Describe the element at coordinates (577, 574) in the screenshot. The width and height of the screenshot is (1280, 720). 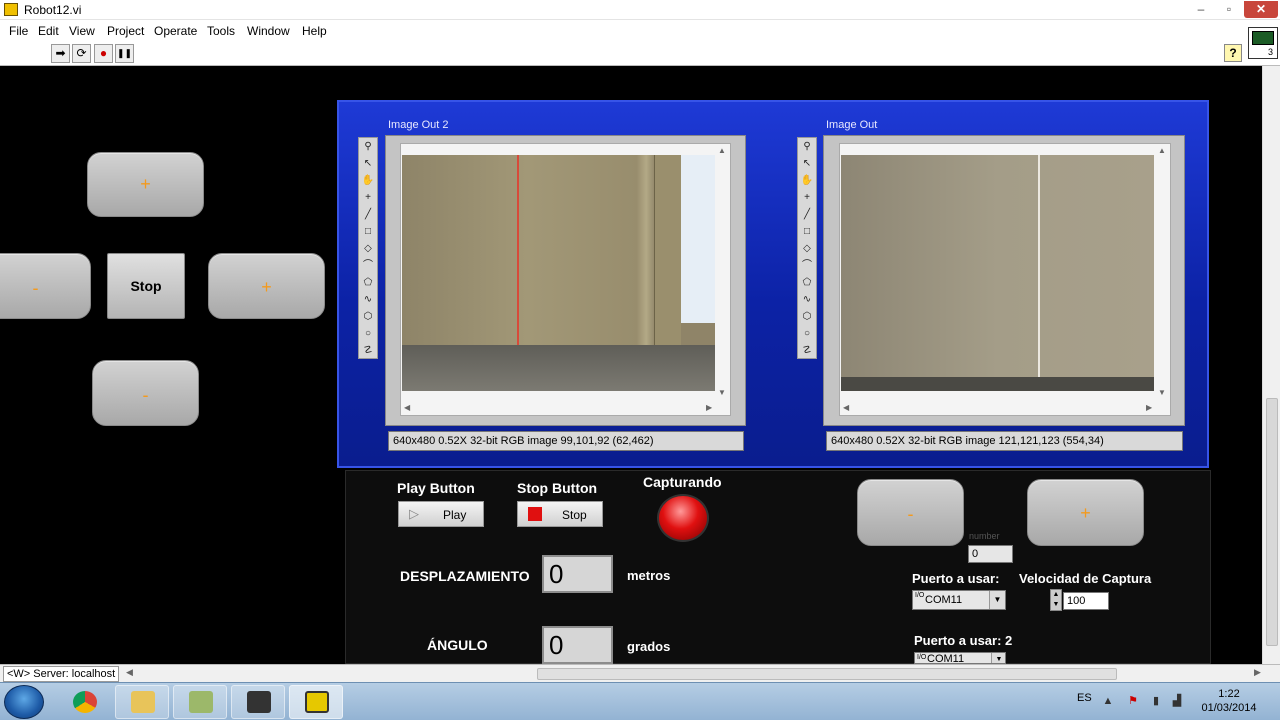
I see `displacement-indicator: 0` at that location.